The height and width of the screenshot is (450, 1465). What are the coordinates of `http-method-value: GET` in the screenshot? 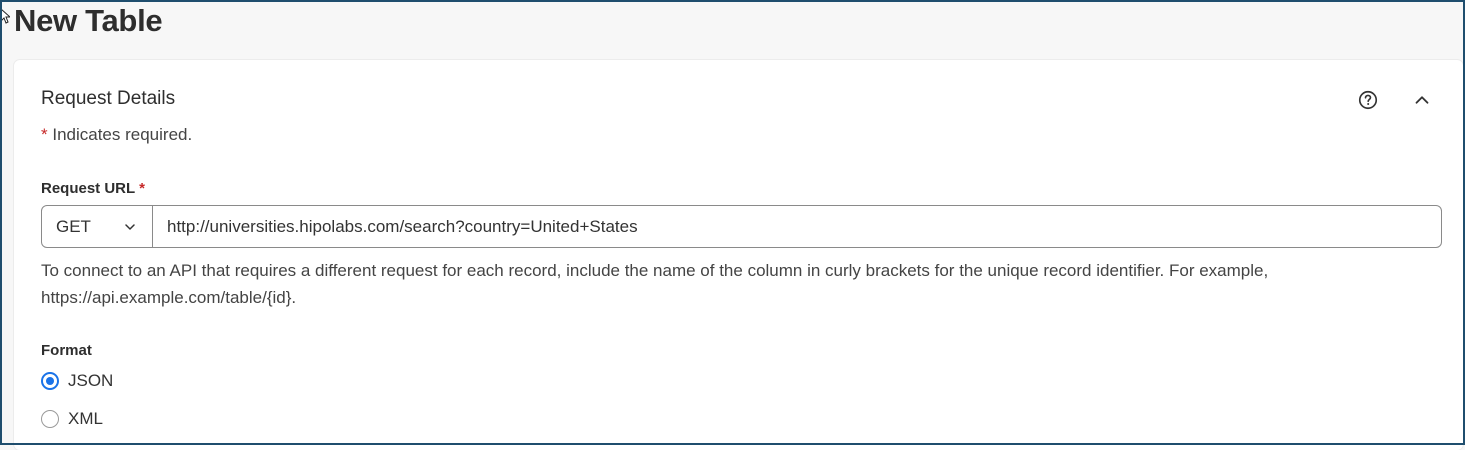 It's located at (73, 226).